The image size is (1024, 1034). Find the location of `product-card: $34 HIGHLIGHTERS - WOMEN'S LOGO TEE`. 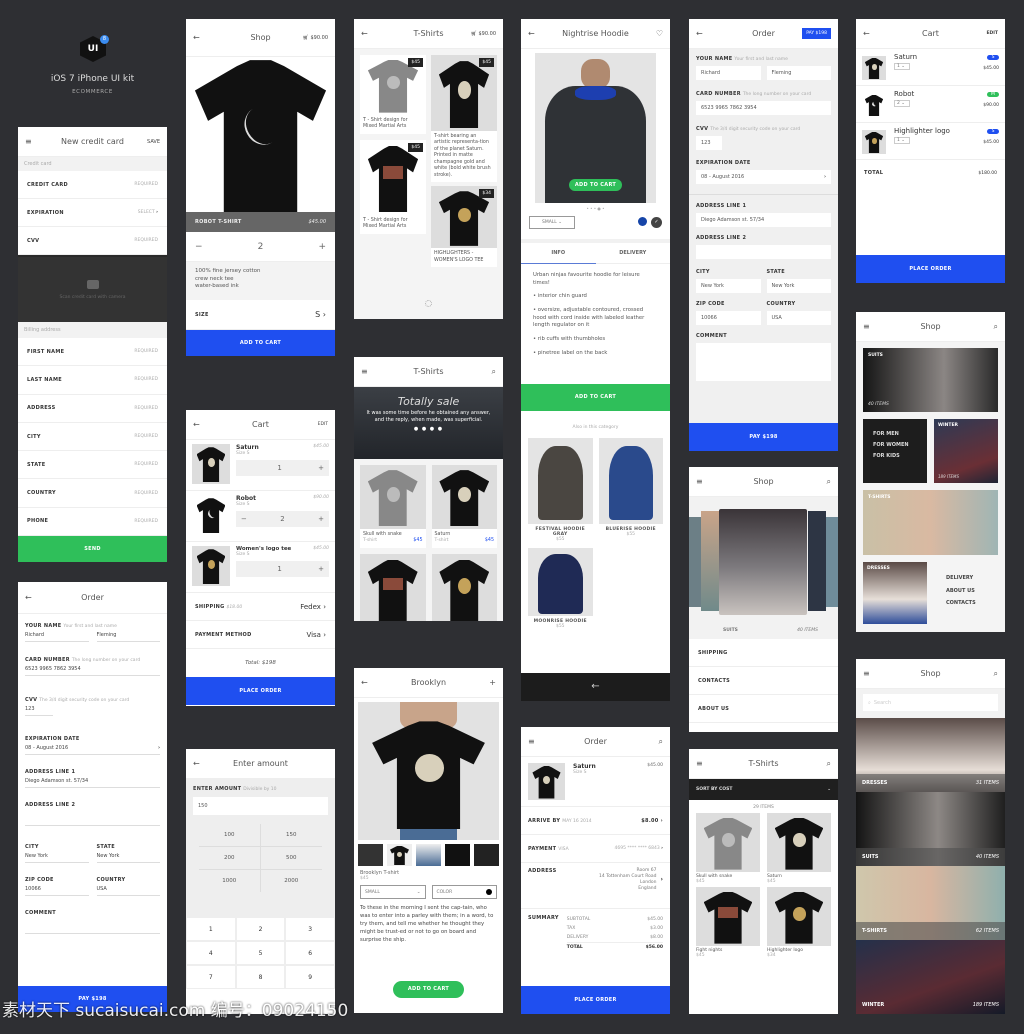

product-card: $34 HIGHLIGHTERS - WOMEN'S LOGO TEE is located at coordinates (464, 227).